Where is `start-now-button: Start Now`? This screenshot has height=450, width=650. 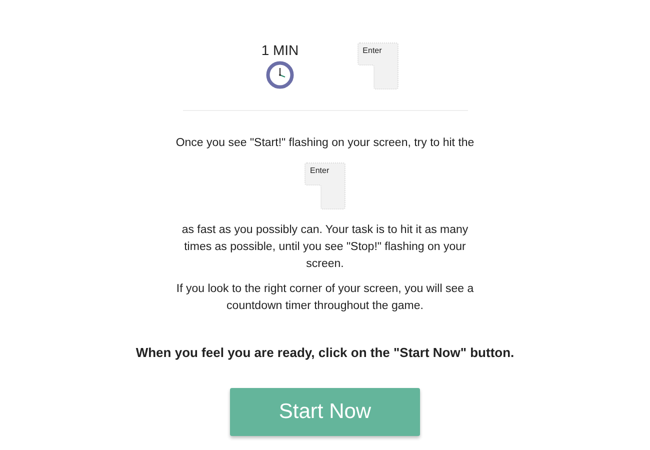 start-now-button: Start Now is located at coordinates (325, 412).